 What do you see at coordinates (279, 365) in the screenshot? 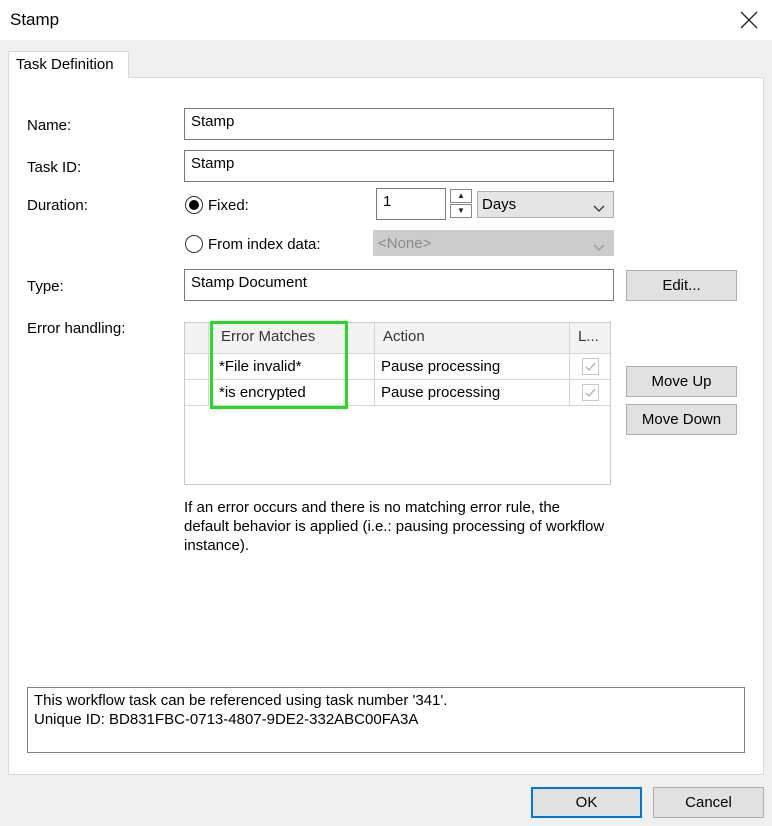
I see `highlight-box` at bounding box center [279, 365].